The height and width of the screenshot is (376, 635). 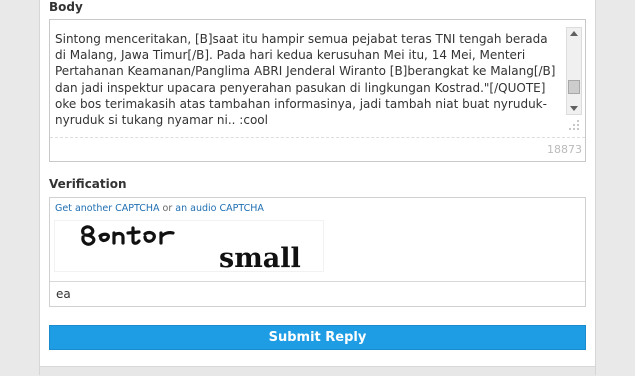 What do you see at coordinates (317, 293) in the screenshot?
I see `captcha-answer-input: ea` at bounding box center [317, 293].